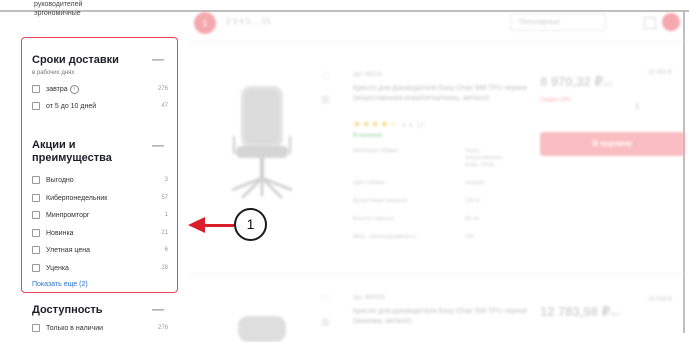 Image resolution: width=689 pixels, height=342 pixels. What do you see at coordinates (158, 59) in the screenshot?
I see `collapse-delivery-icon: —` at bounding box center [158, 59].